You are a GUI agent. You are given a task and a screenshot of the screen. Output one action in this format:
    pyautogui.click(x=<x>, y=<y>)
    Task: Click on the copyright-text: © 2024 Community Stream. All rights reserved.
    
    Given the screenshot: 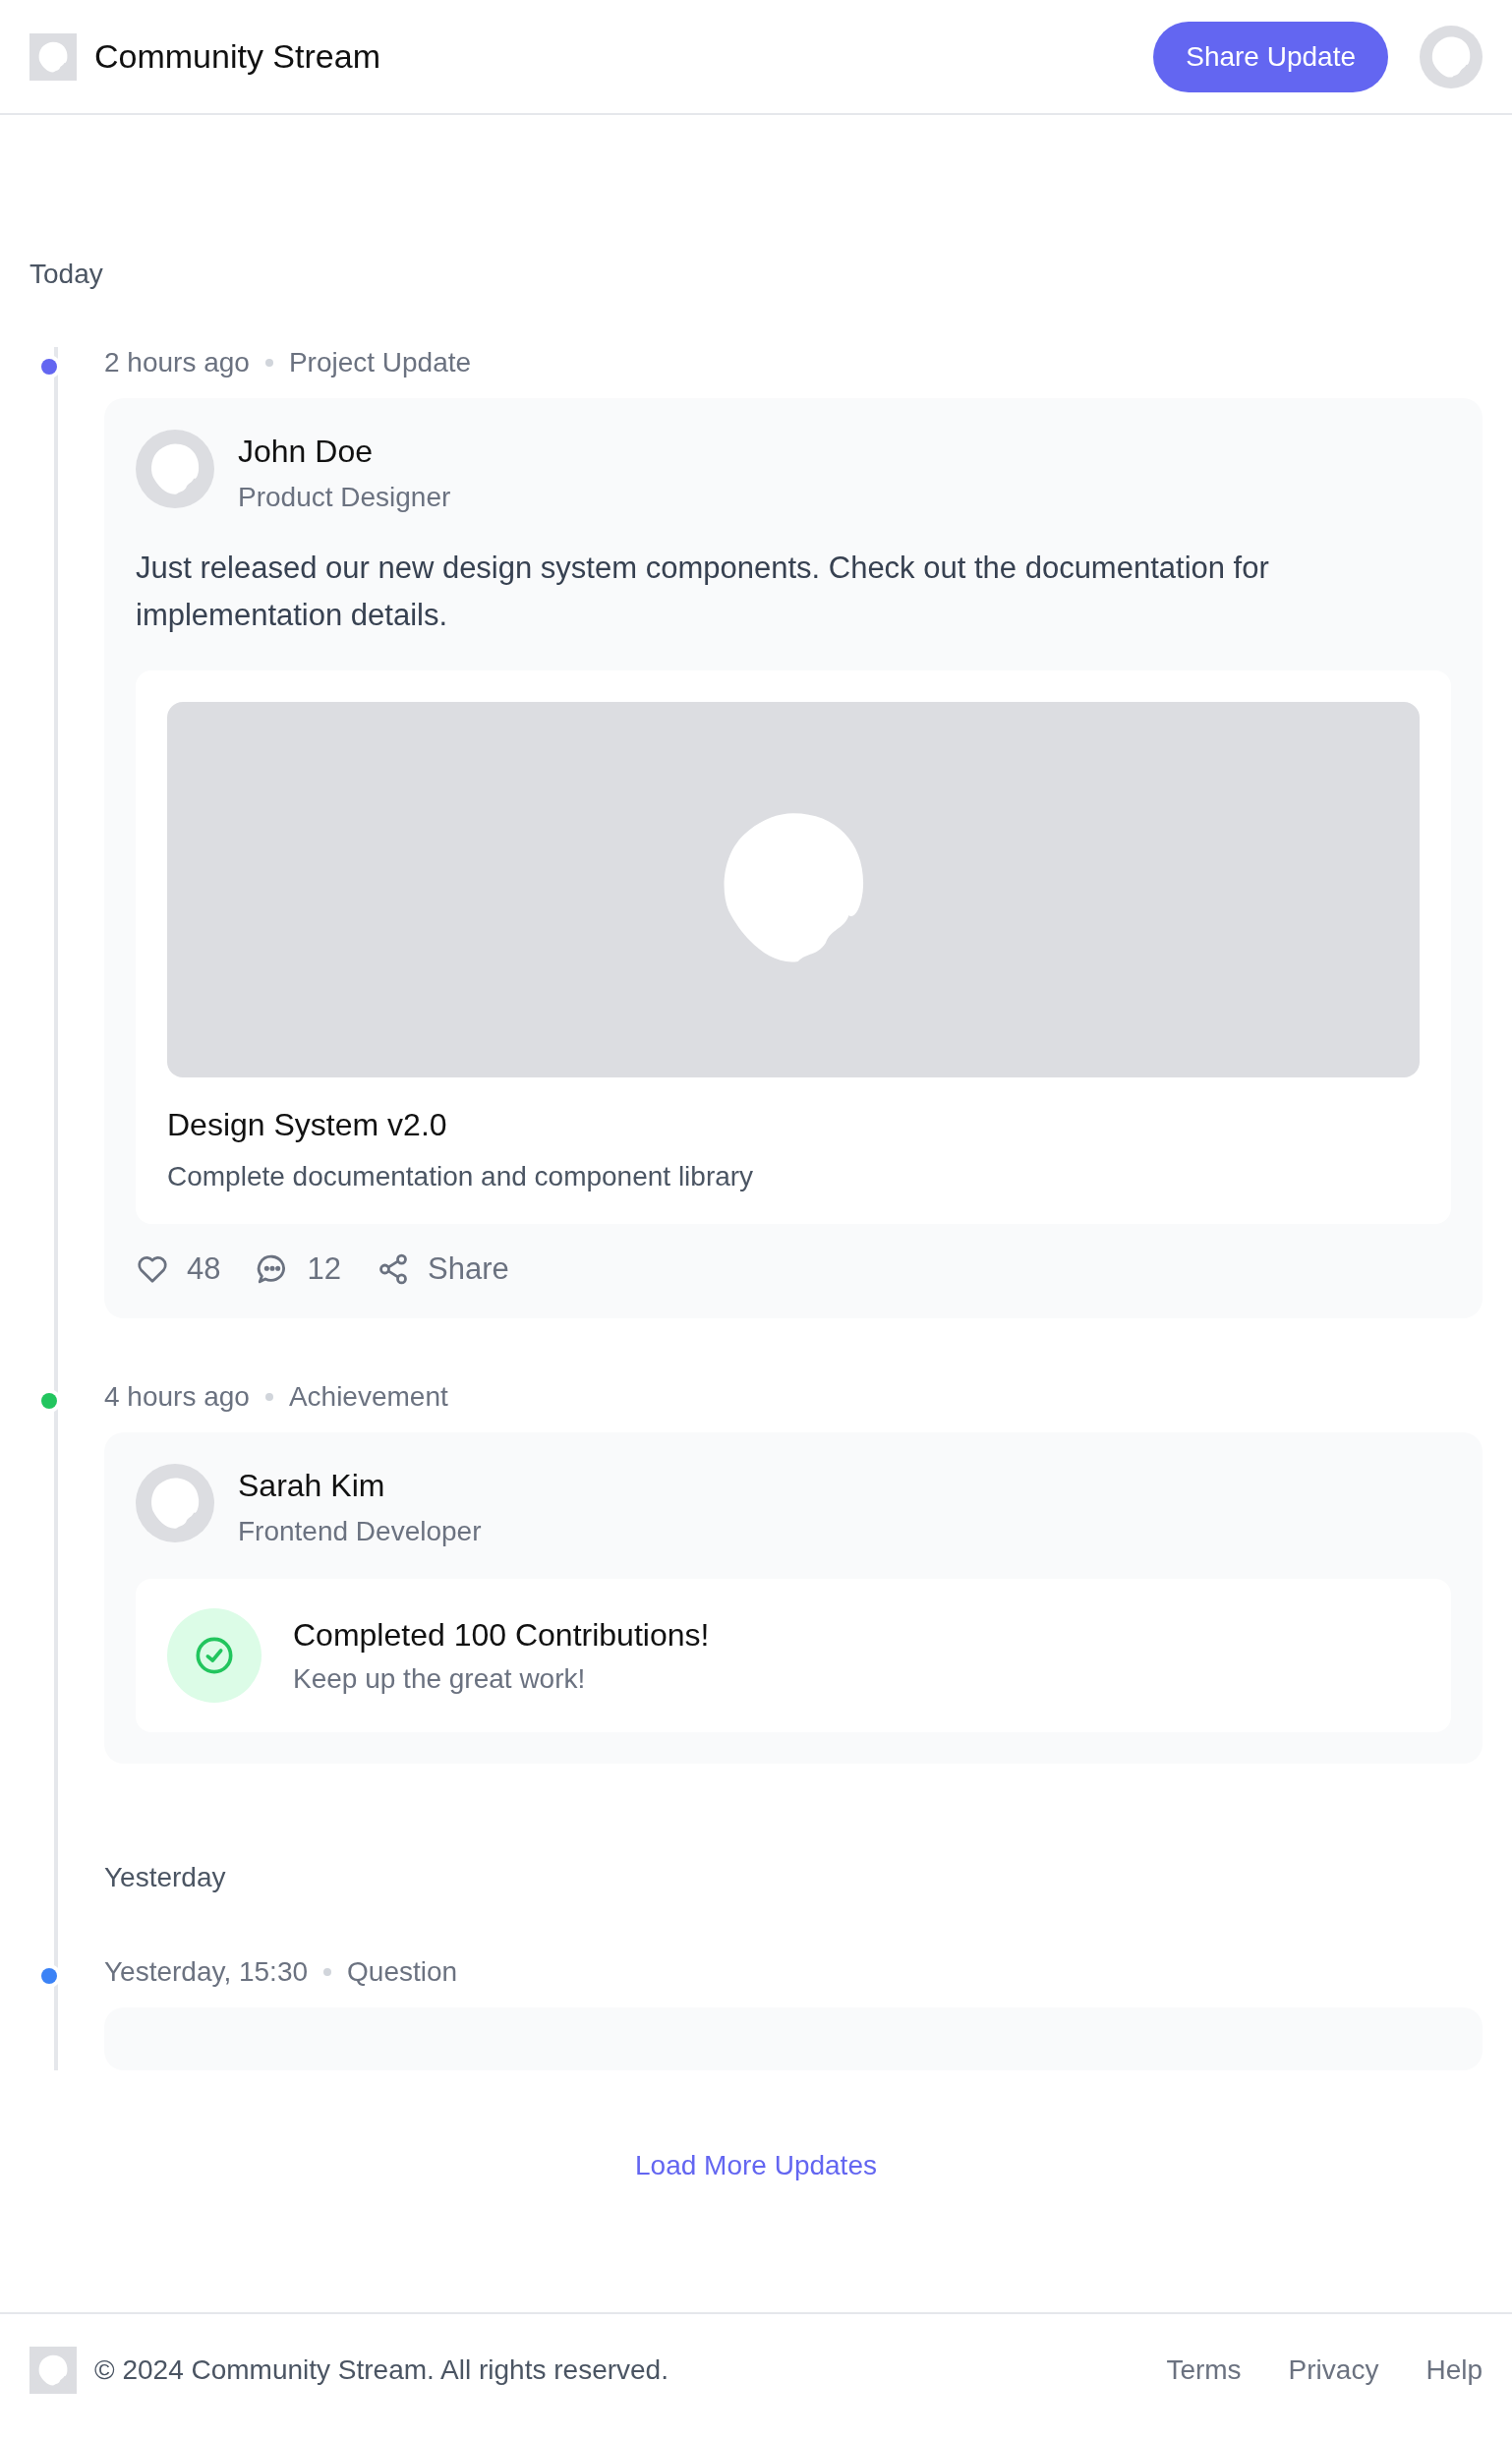 What is the action you would take?
    pyautogui.click(x=381, y=2370)
    